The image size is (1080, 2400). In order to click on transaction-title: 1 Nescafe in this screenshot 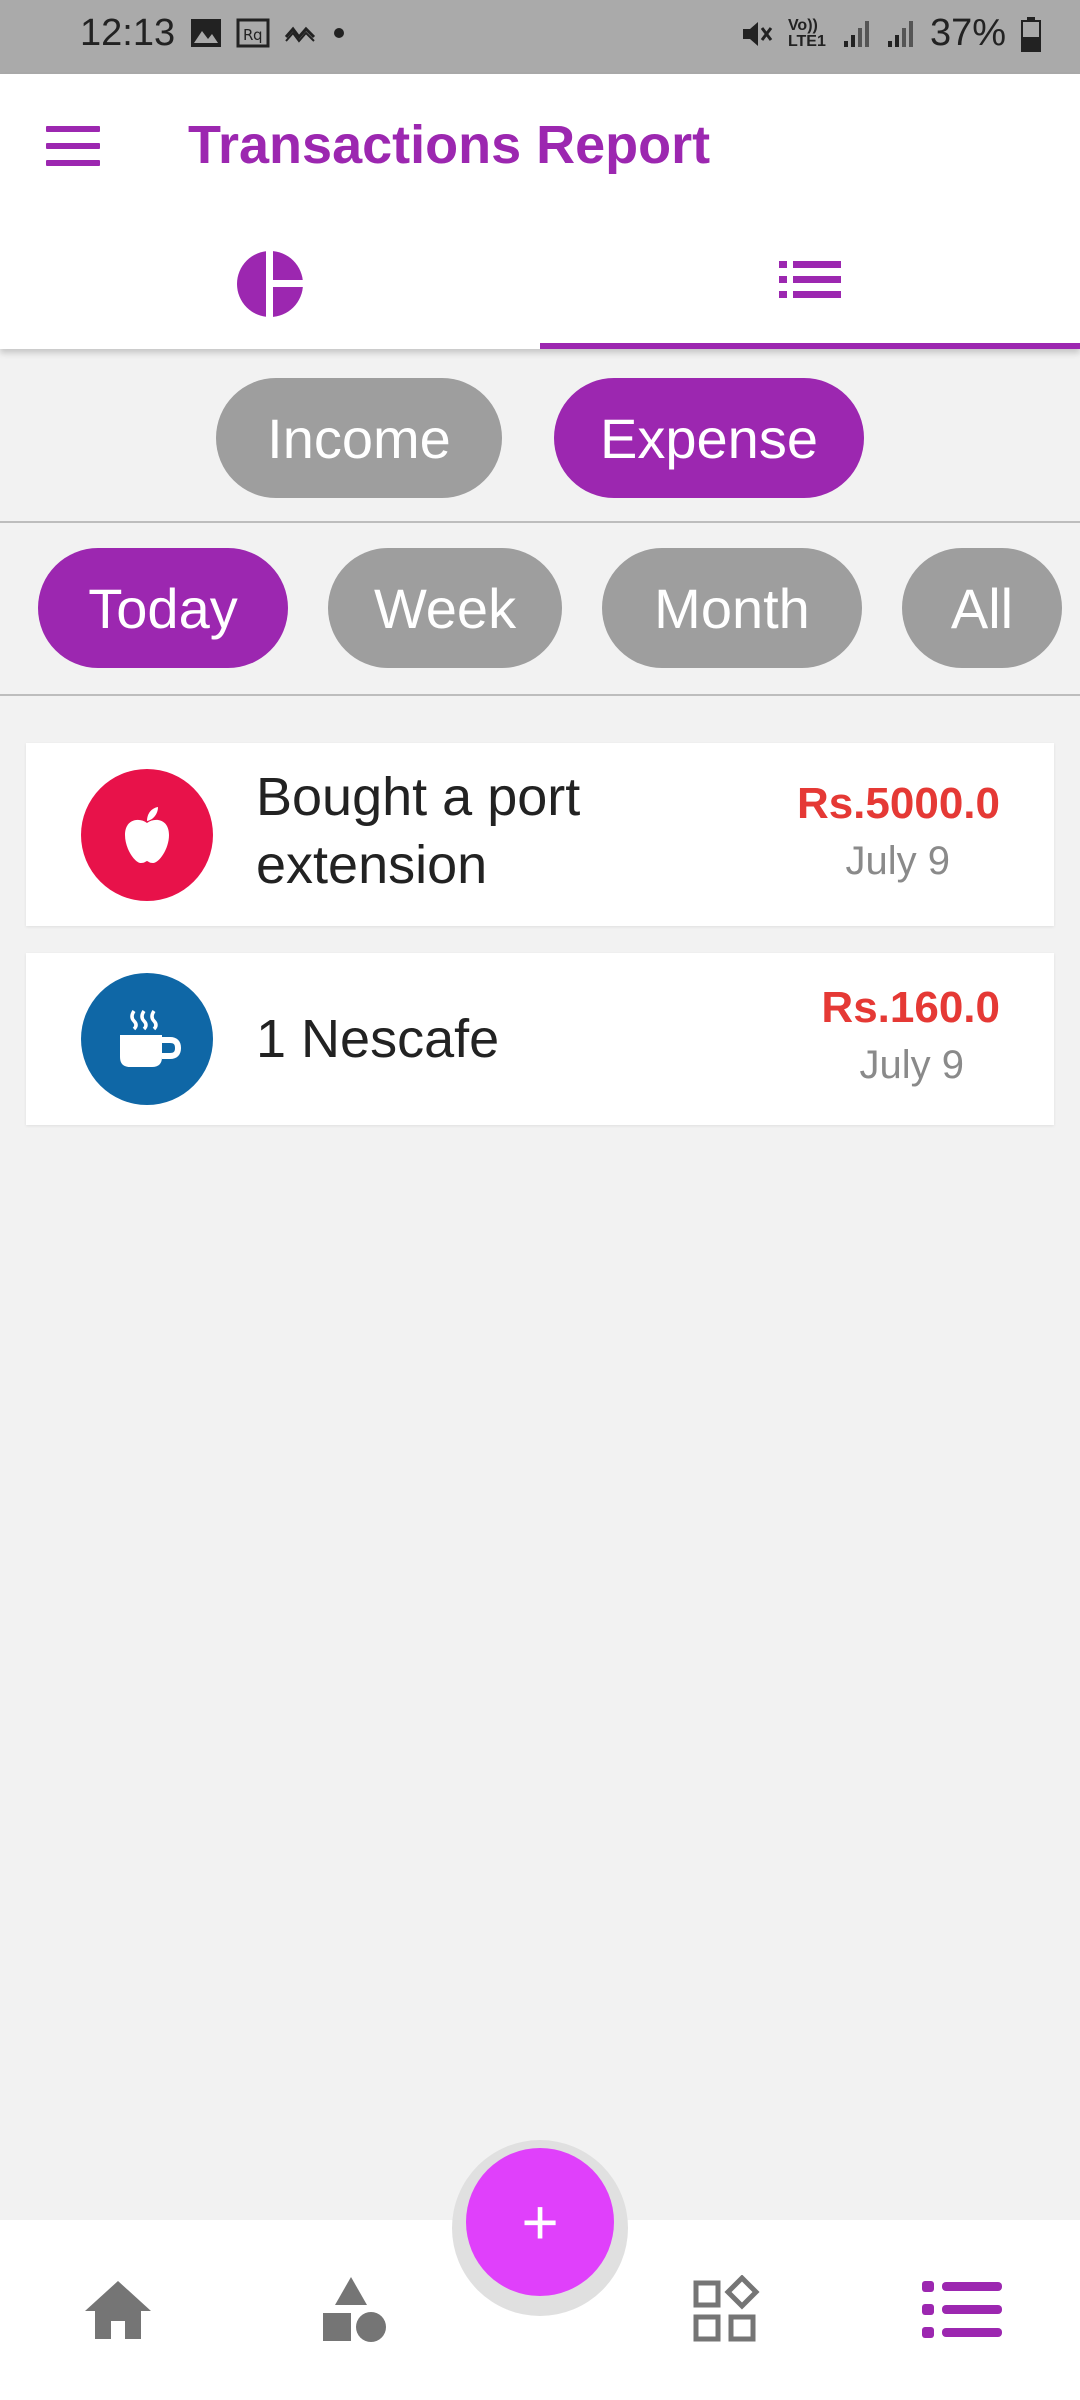, I will do `click(378, 1039)`.